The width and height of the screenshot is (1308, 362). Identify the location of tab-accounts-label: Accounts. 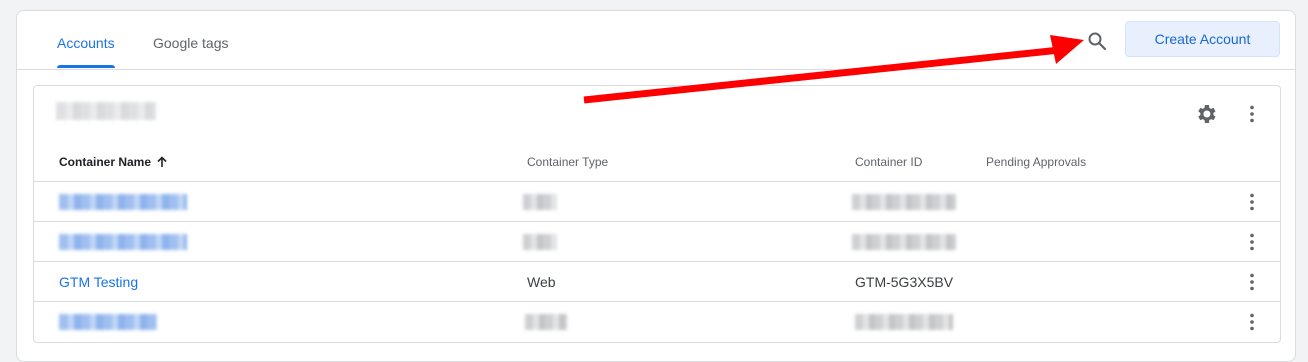
(86, 43).